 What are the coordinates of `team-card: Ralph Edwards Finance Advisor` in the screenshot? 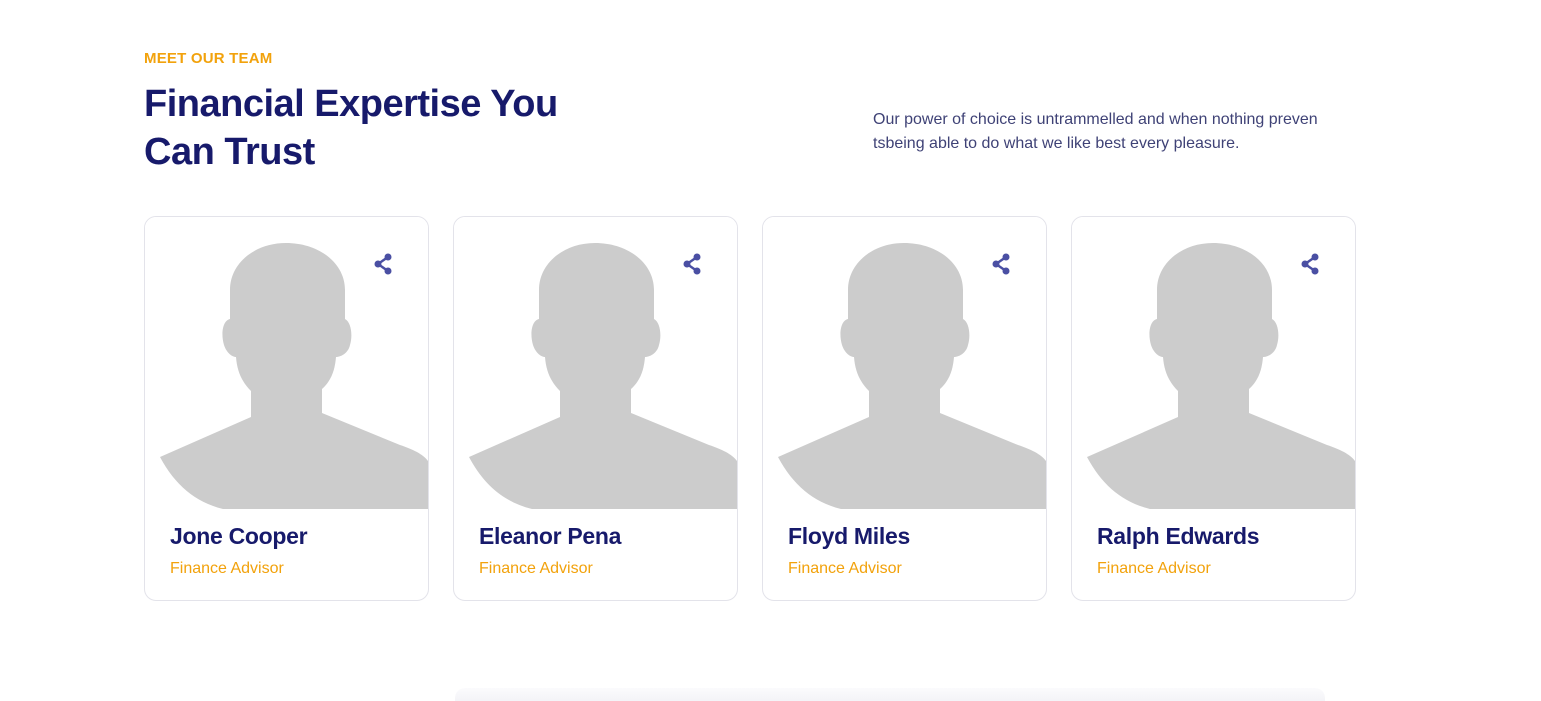 It's located at (1213, 408).